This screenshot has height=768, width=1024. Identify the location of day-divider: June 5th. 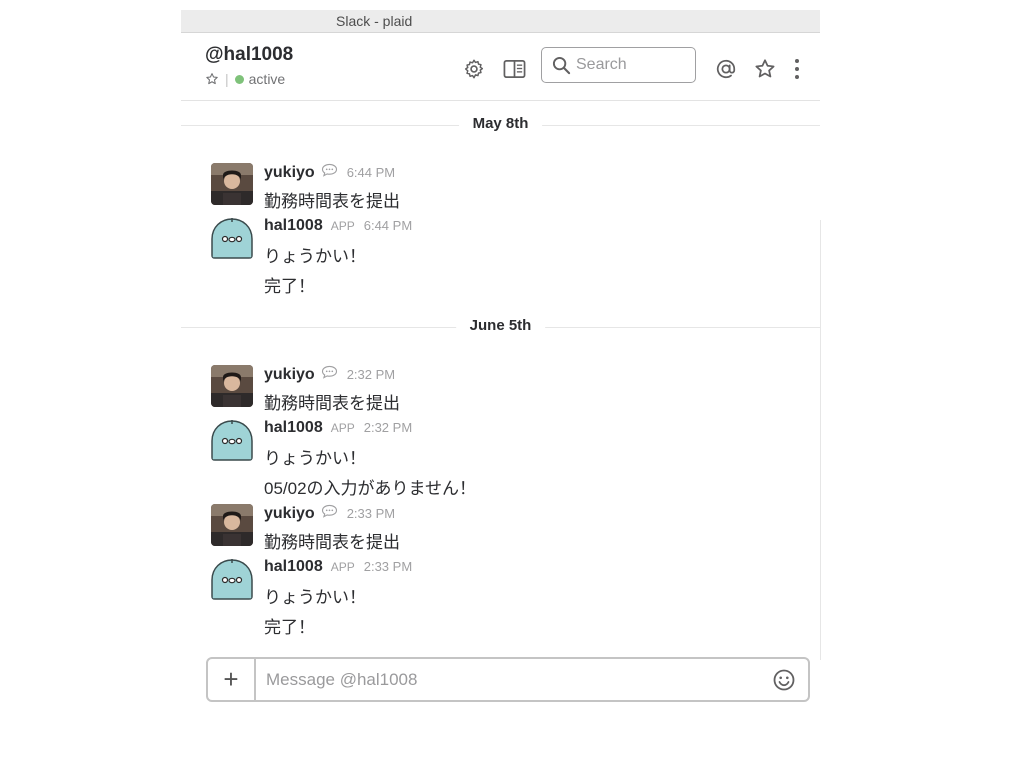
(500, 327).